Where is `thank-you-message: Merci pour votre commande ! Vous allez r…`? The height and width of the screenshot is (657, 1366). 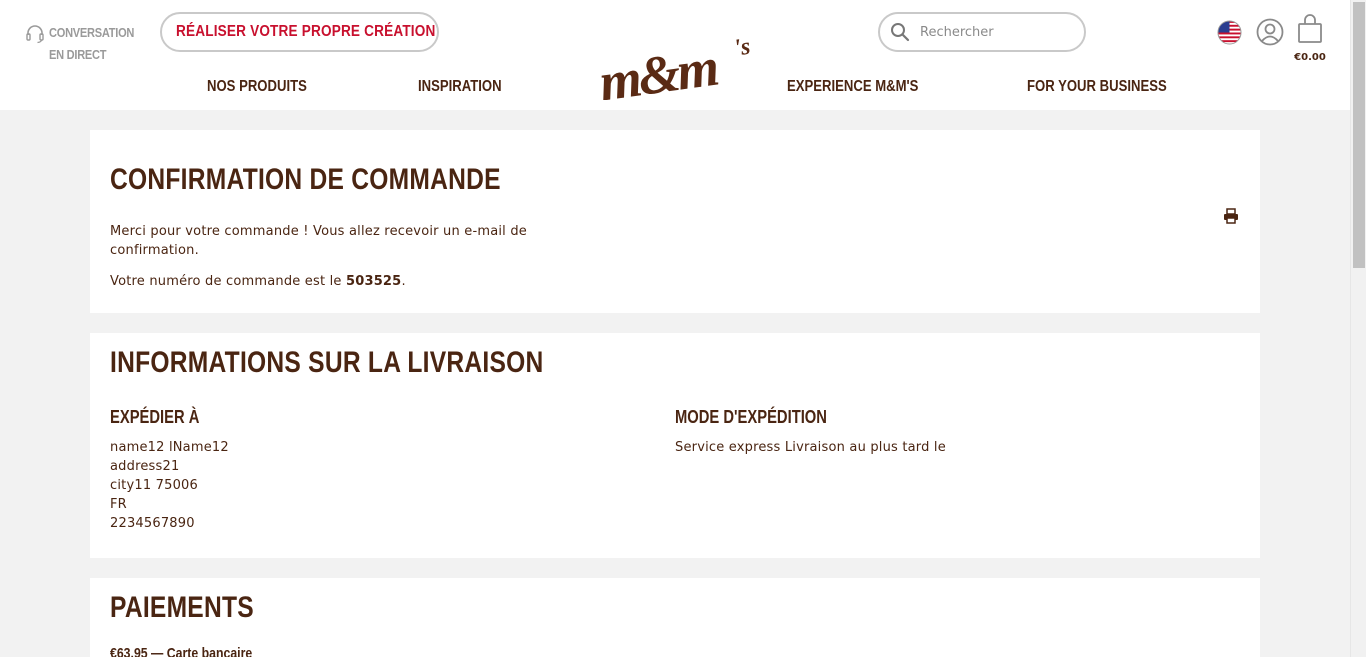 thank-you-message: Merci pour votre commande ! Vous allez r… is located at coordinates (318, 241).